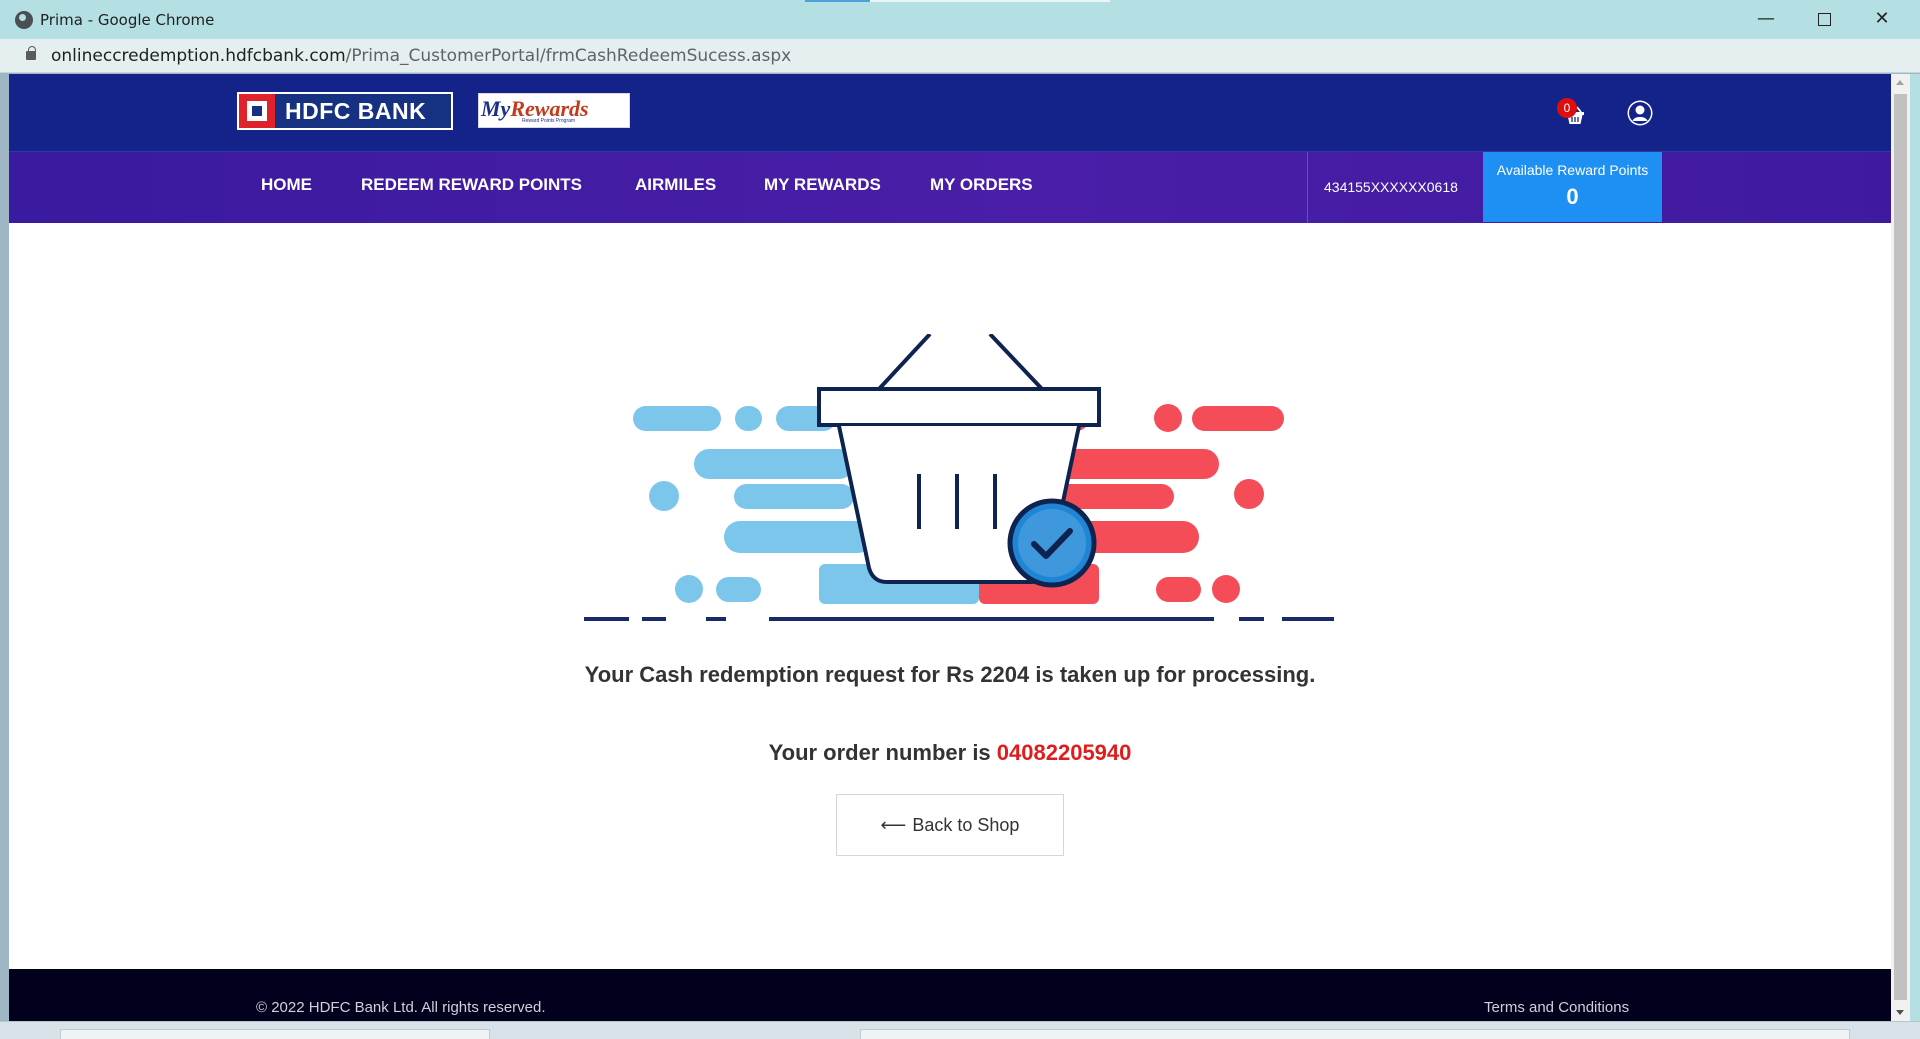 This screenshot has width=1920, height=1039. I want to click on browser-titlebar: Prima - Google Chrome — ✕, so click(960, 19).